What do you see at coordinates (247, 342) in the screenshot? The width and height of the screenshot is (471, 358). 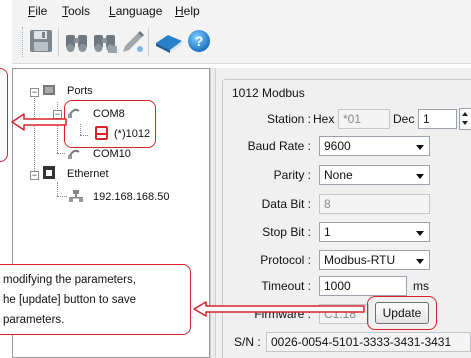 I see `sn-label: S/N :` at bounding box center [247, 342].